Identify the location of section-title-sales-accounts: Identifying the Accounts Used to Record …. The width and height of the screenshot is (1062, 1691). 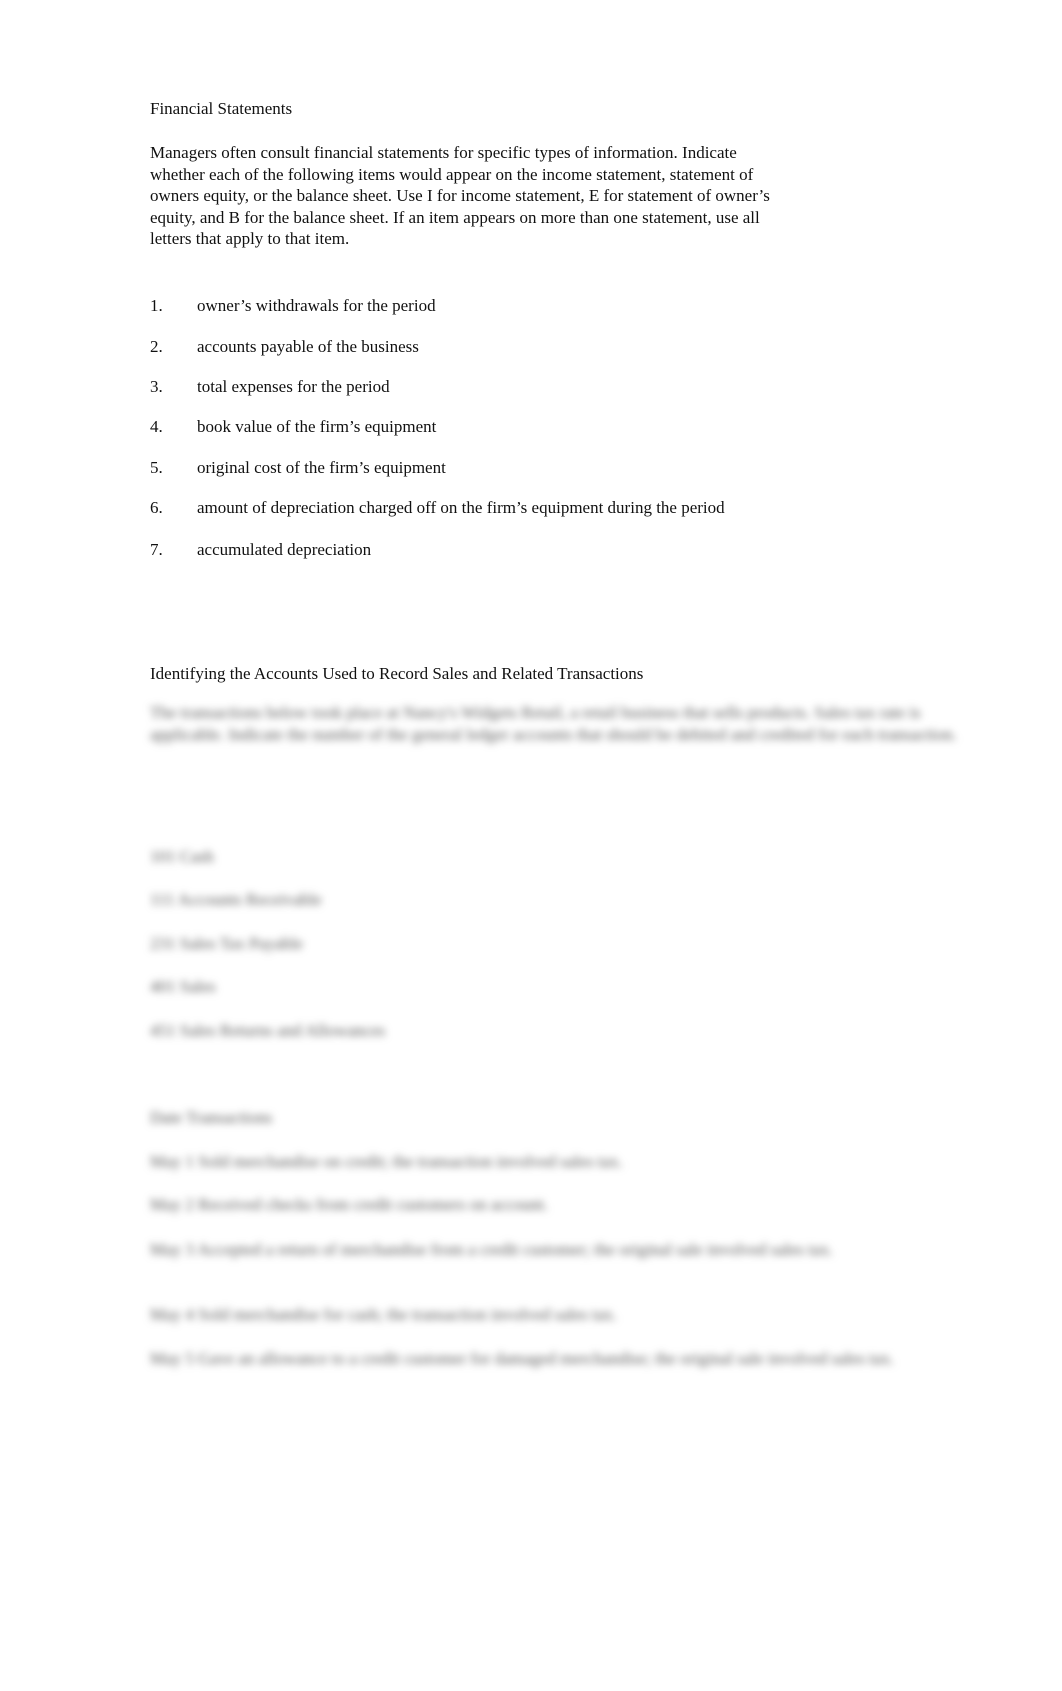
(397, 673).